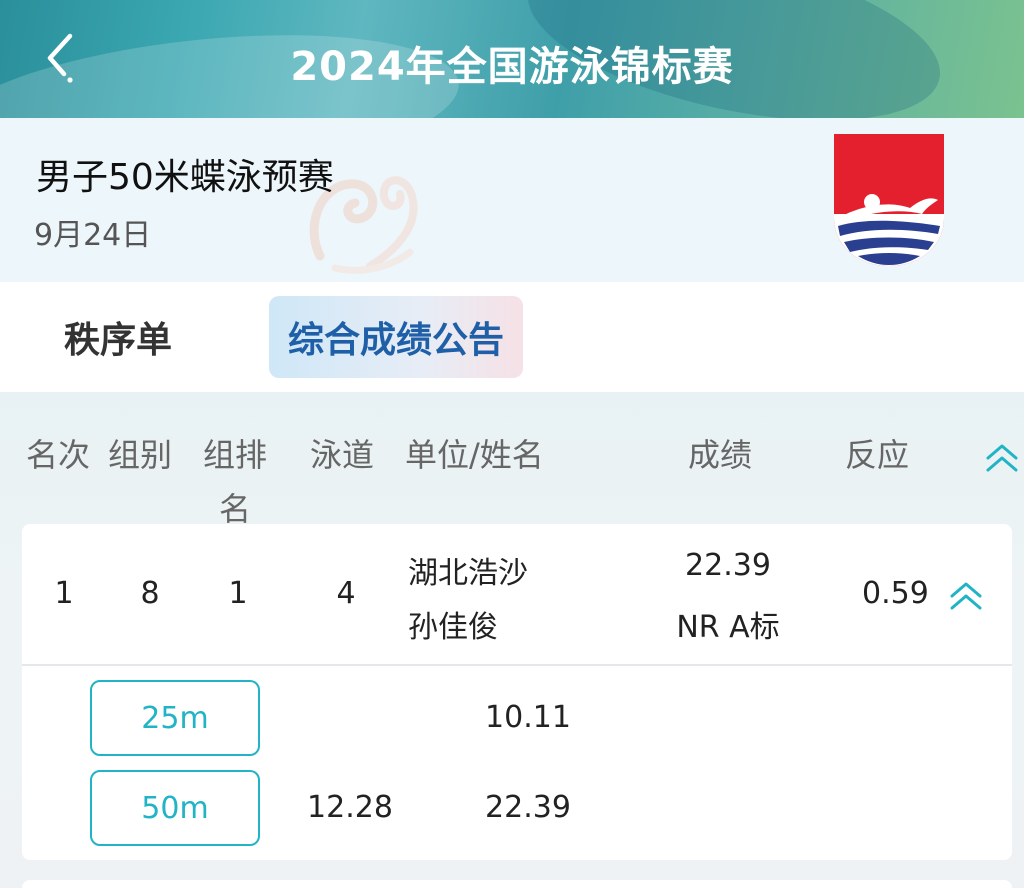  I want to click on column-header-reaction: 反应, so click(877, 455).